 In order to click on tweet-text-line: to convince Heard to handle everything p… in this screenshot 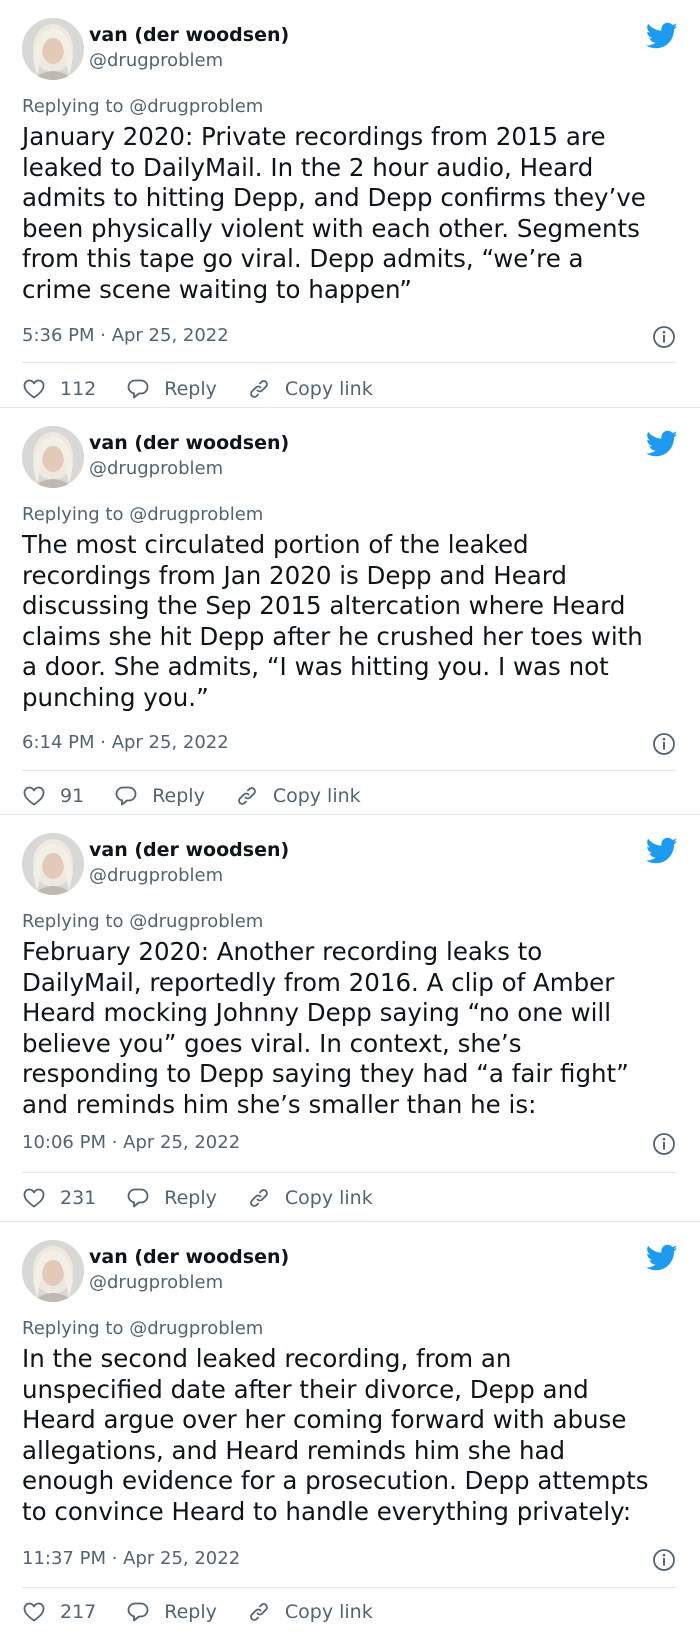, I will do `click(327, 1511)`.